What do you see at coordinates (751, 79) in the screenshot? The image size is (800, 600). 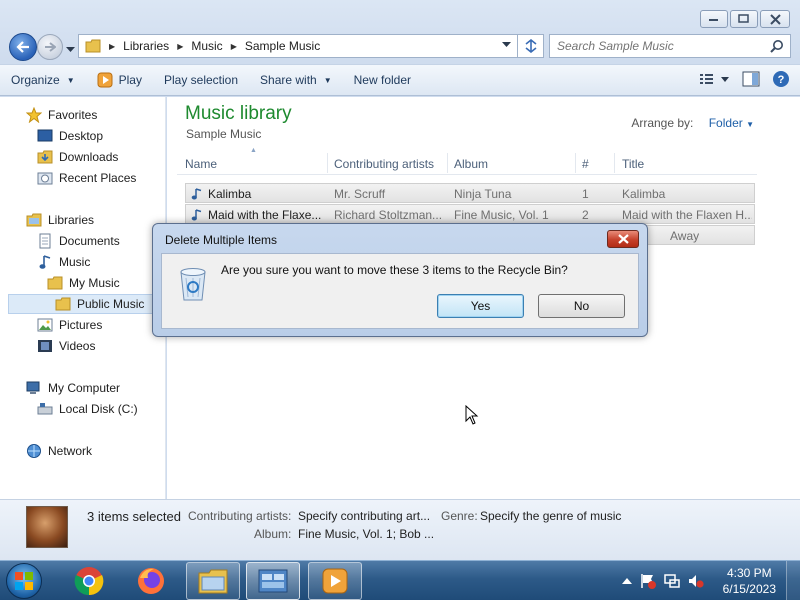 I see `preview-pane-icon` at bounding box center [751, 79].